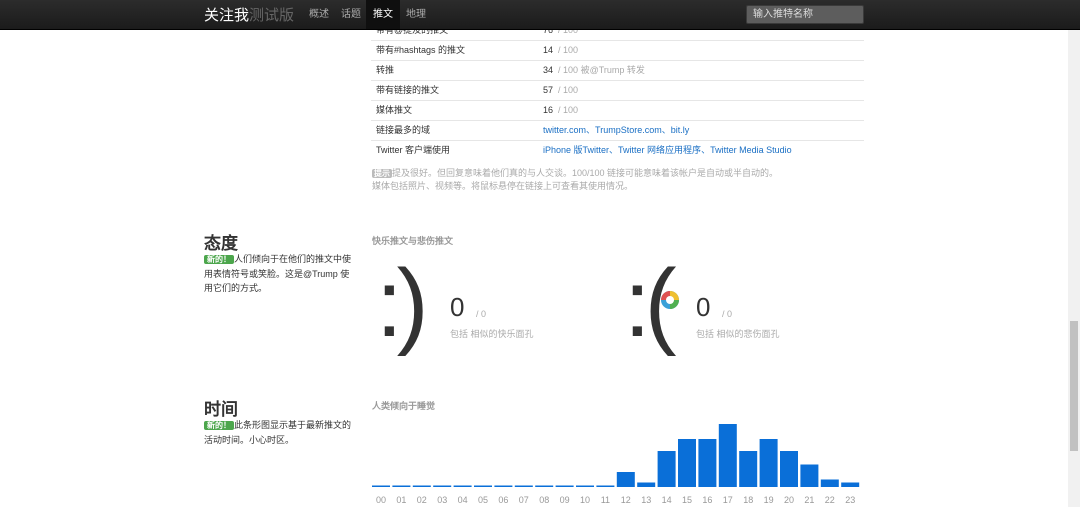 The image size is (1080, 507). What do you see at coordinates (561, 90) in the screenshot?
I see `row-value: 57 / 100` at bounding box center [561, 90].